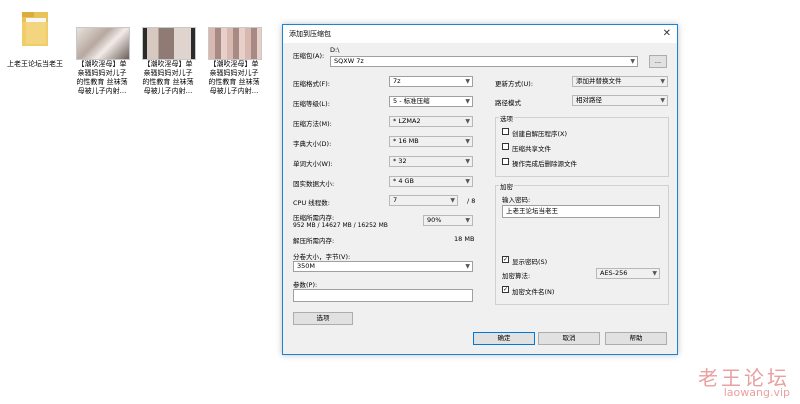 This screenshot has height=404, width=800. What do you see at coordinates (404, 181) in the screenshot?
I see `solid-value: * 4 GB` at bounding box center [404, 181].